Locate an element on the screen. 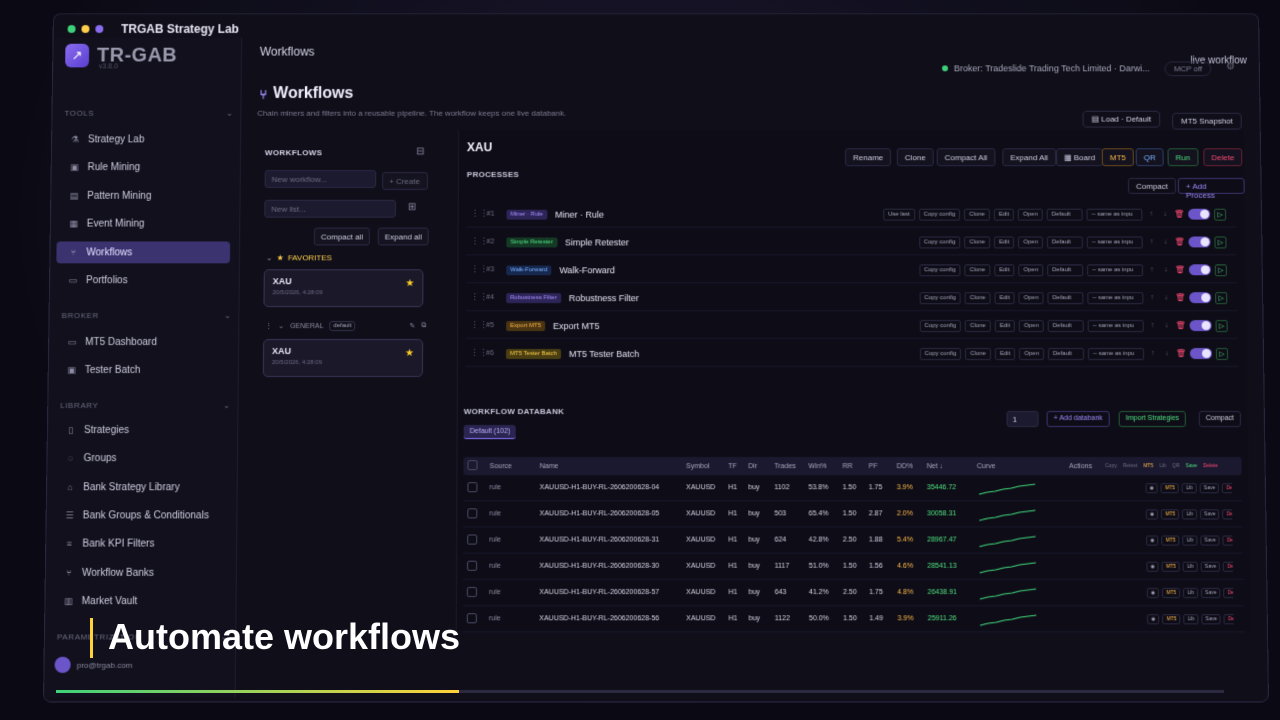  col-rr: RR is located at coordinates (851, 466).